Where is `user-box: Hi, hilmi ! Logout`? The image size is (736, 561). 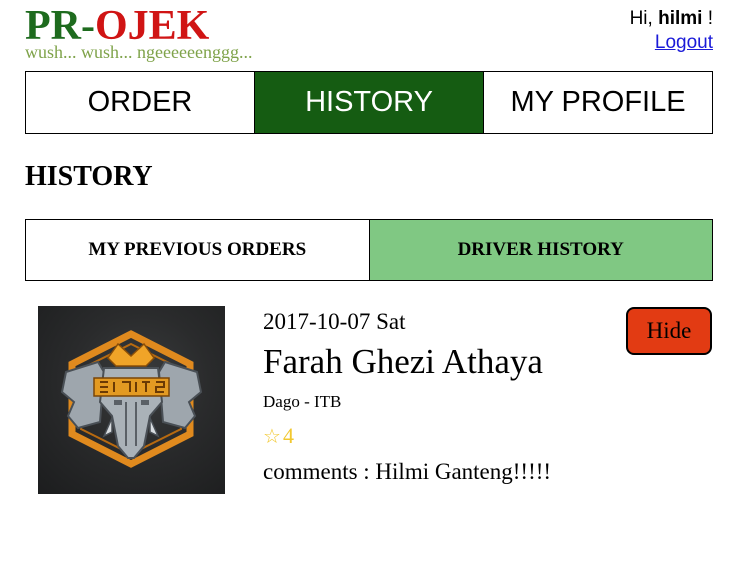 user-box: Hi, hilmi ! Logout is located at coordinates (671, 31).